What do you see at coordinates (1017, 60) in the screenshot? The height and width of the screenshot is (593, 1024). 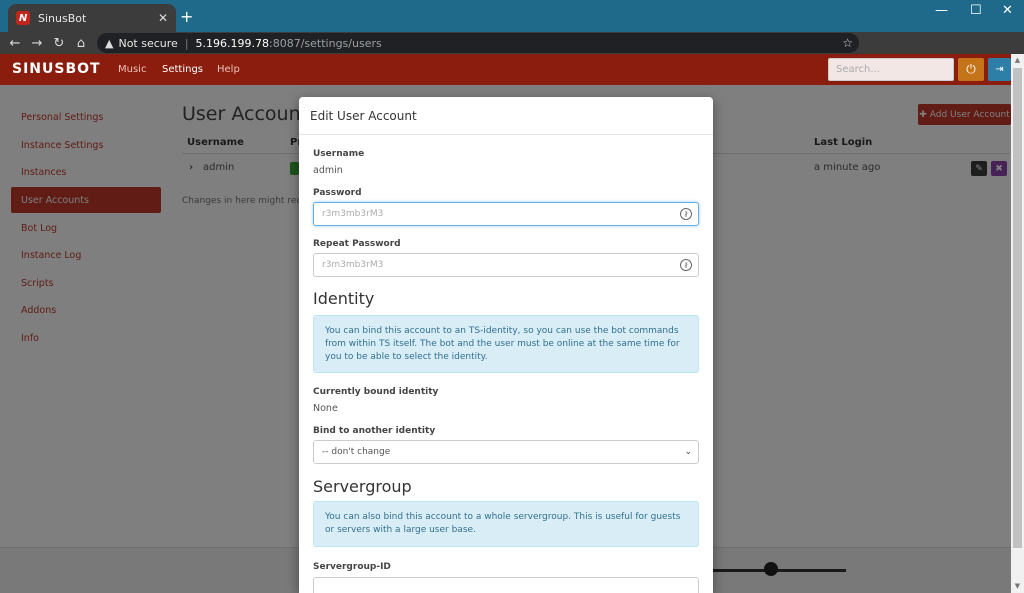 I see `scroll-up-icon: ▲` at bounding box center [1017, 60].